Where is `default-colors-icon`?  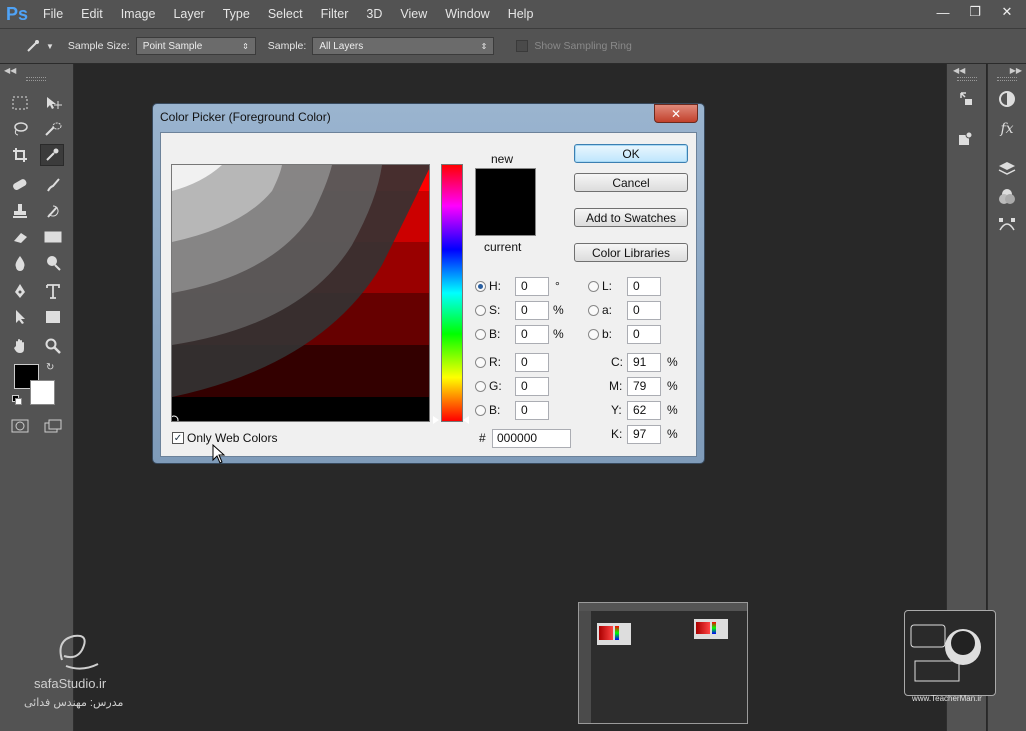
default-colors-icon is located at coordinates (17, 400).